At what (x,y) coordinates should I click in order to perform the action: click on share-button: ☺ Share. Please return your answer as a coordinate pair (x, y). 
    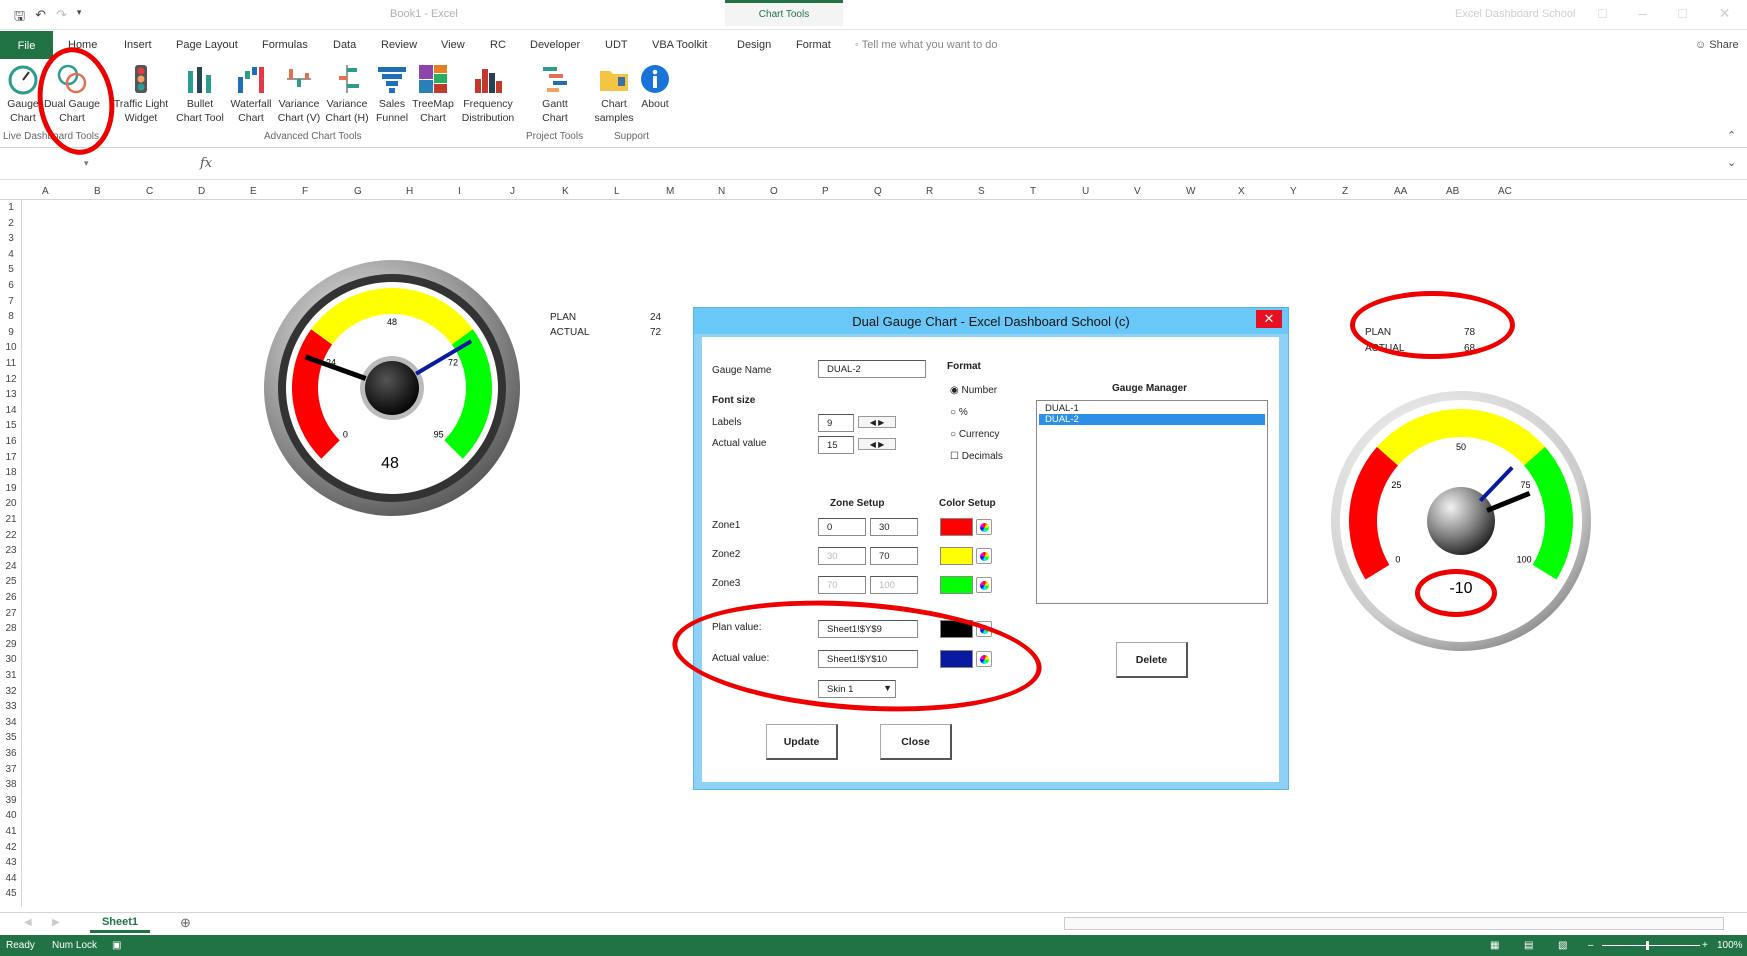
    Looking at the image, I should click on (1717, 45).